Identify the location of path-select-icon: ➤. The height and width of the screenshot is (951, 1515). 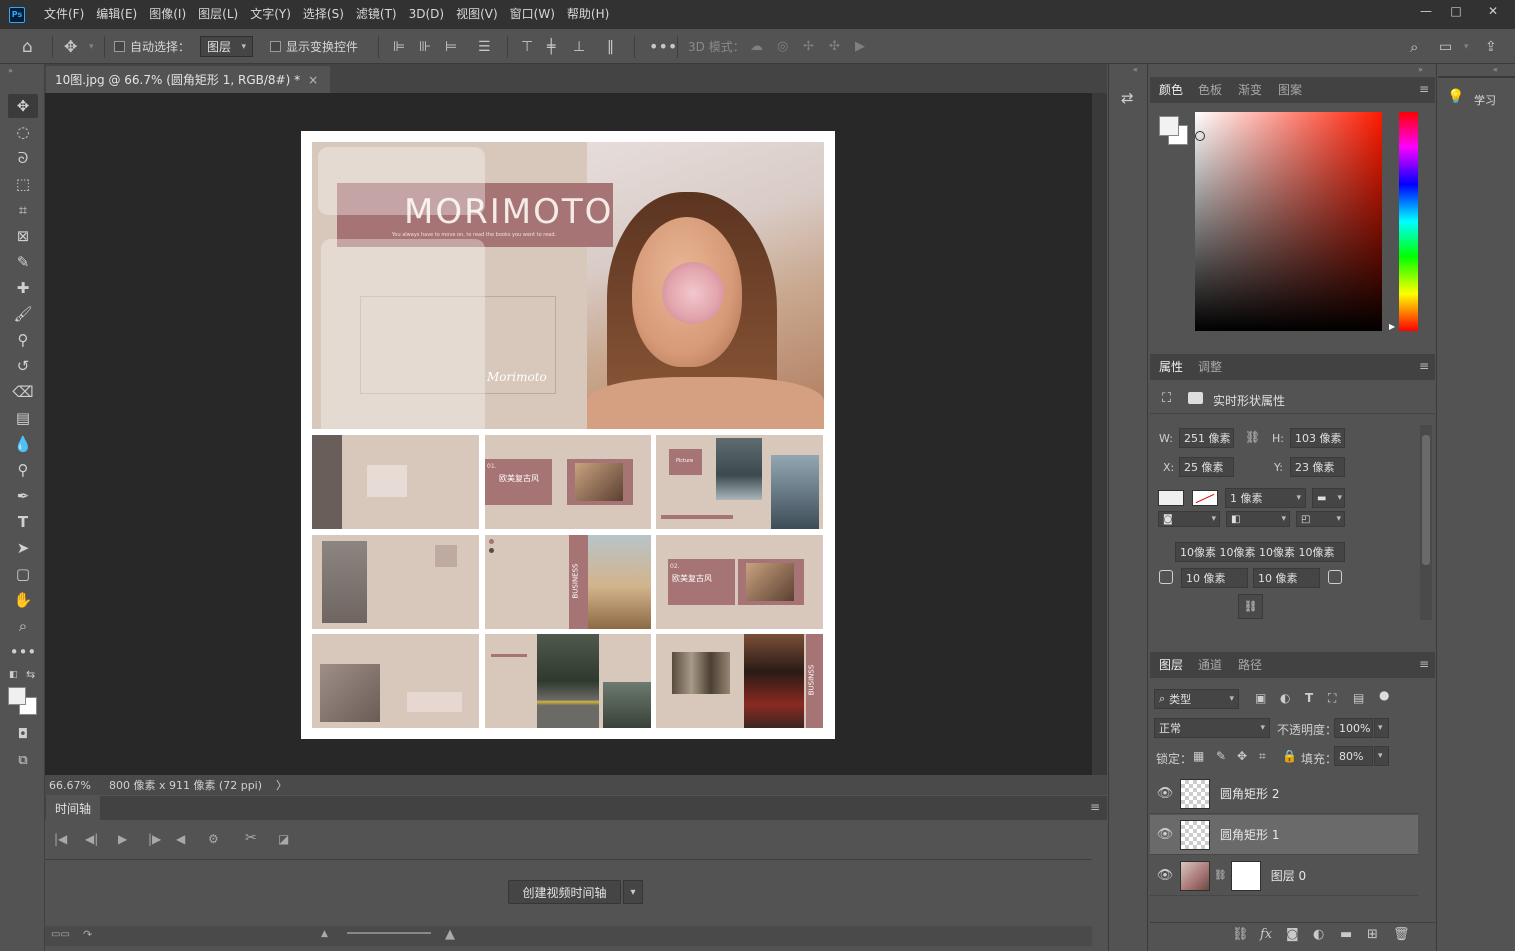
(23, 548).